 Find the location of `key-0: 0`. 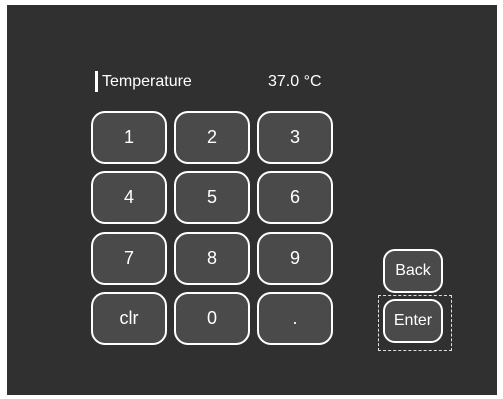

key-0: 0 is located at coordinates (212, 318).